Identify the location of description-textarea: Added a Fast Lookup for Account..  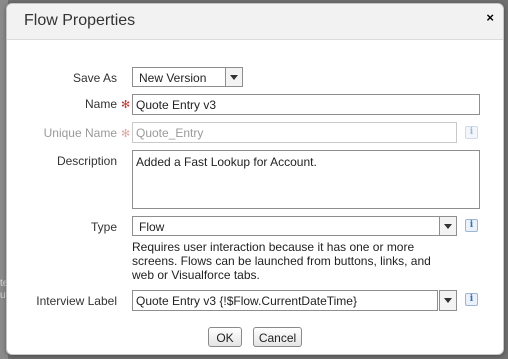
(306, 179).